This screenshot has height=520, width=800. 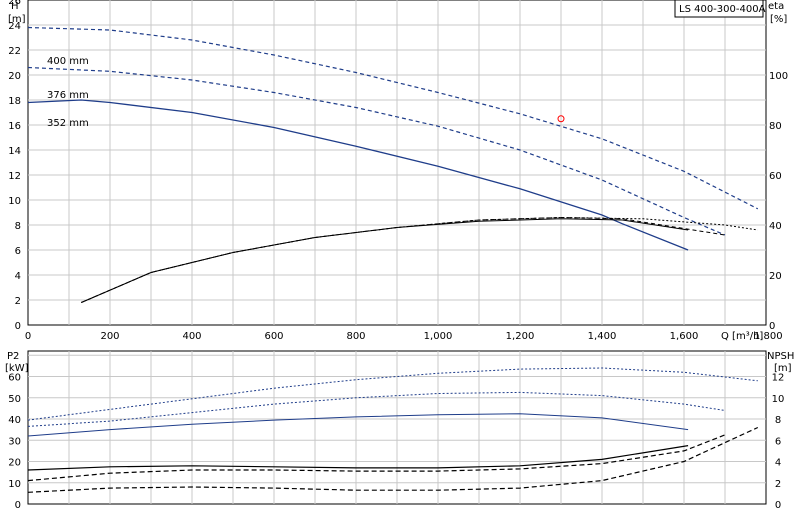 What do you see at coordinates (775, 126) in the screenshot?
I see `eta-tick-label: 80` at bounding box center [775, 126].